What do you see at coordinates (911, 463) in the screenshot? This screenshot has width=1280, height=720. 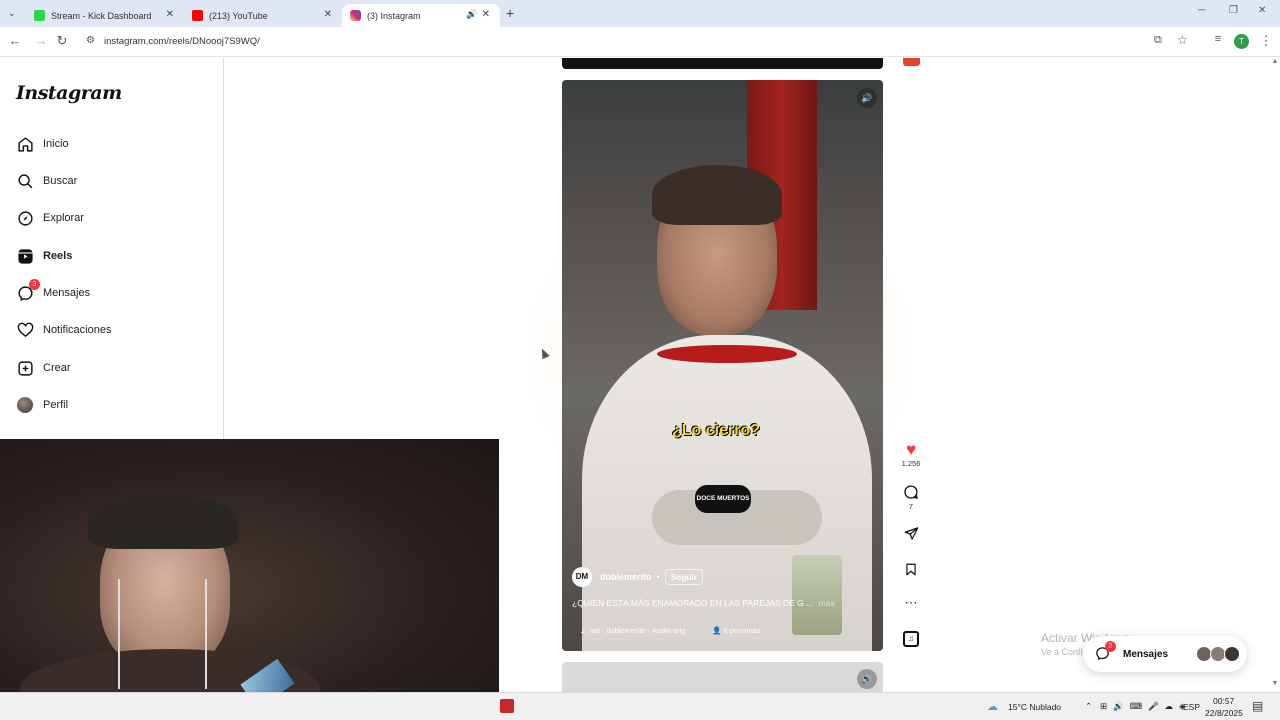 I see `like-count: 1.256` at bounding box center [911, 463].